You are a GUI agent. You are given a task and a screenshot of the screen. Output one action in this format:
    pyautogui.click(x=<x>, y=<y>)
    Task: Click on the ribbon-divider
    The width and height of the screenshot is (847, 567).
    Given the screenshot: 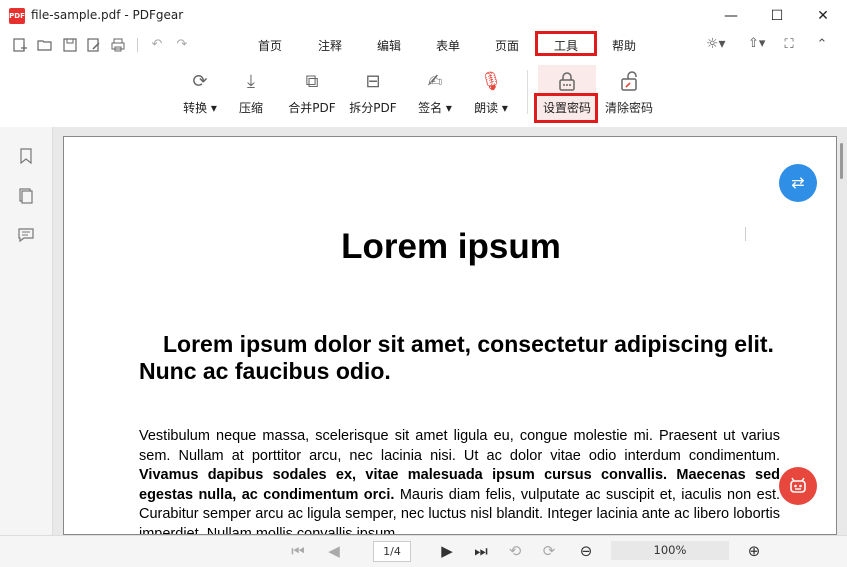 What is the action you would take?
    pyautogui.click(x=527, y=92)
    